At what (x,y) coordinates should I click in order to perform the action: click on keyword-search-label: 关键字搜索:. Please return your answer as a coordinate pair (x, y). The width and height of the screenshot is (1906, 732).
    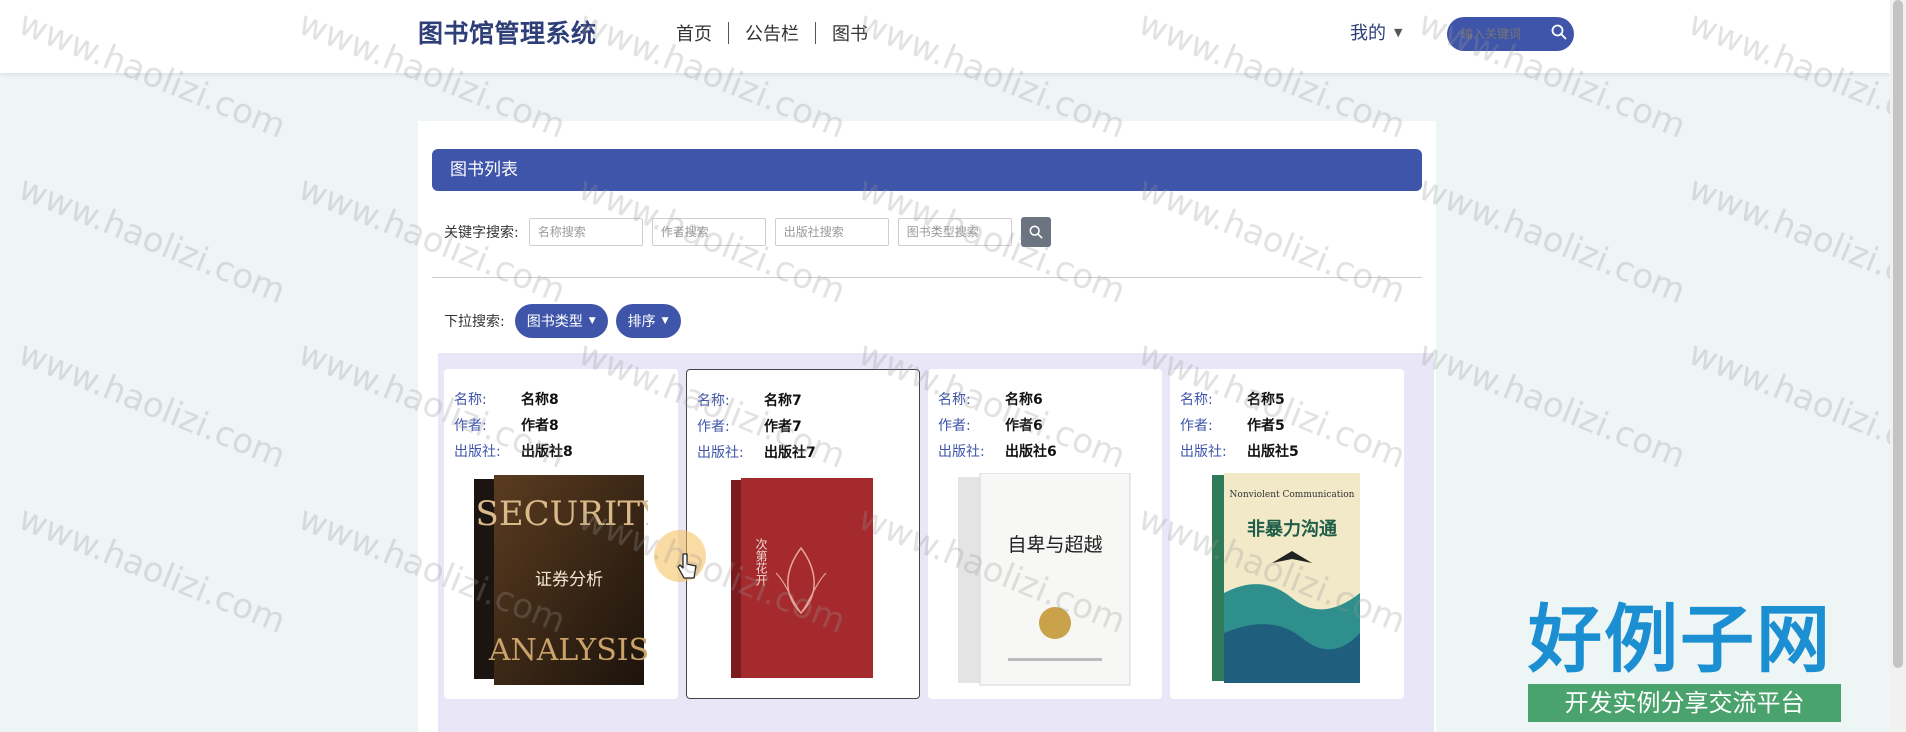
    Looking at the image, I should click on (481, 233).